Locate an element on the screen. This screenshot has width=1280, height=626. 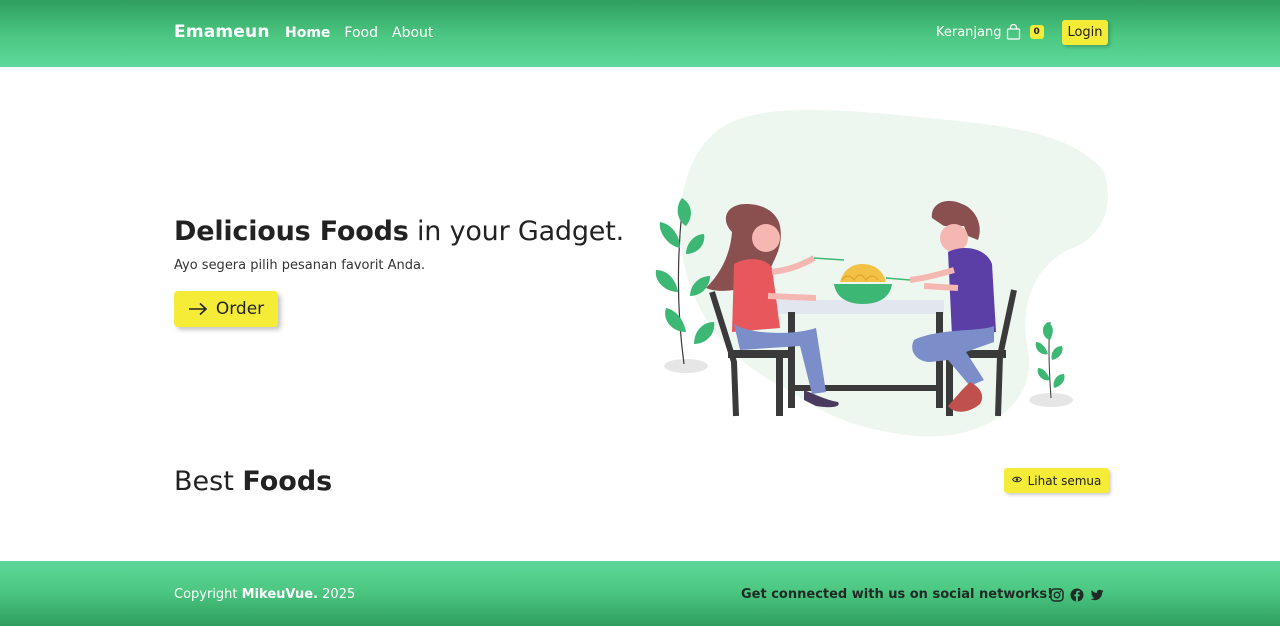
eye-icon is located at coordinates (1016, 481).